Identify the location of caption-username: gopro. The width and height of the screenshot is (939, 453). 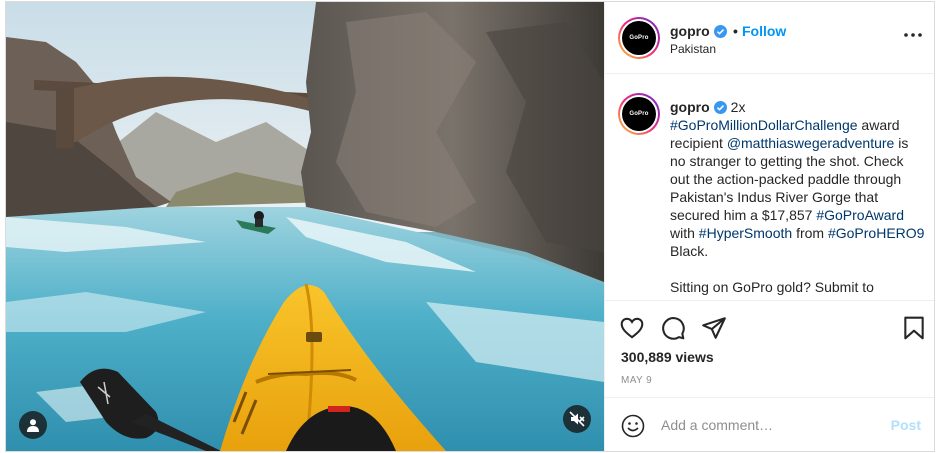
(690, 107).